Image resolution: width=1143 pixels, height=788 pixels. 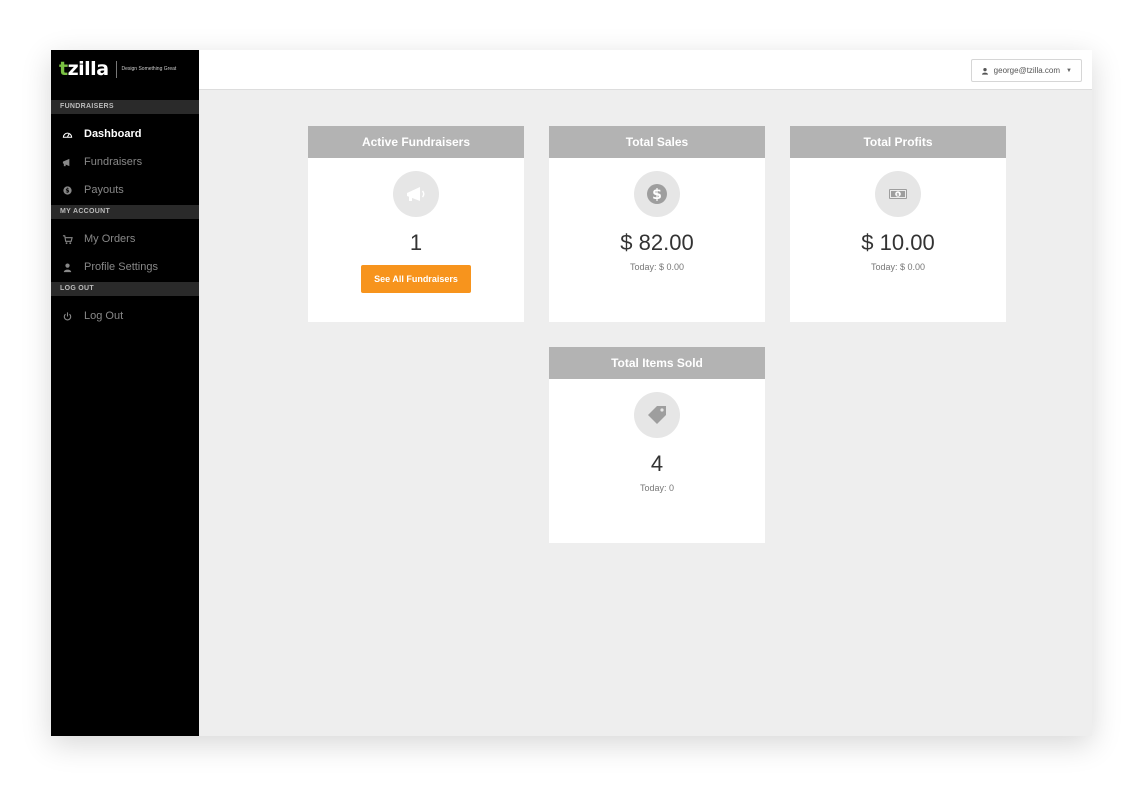 I want to click on card-total-items-sold: Total Items Sold 4 Today: 0, so click(x=657, y=445).